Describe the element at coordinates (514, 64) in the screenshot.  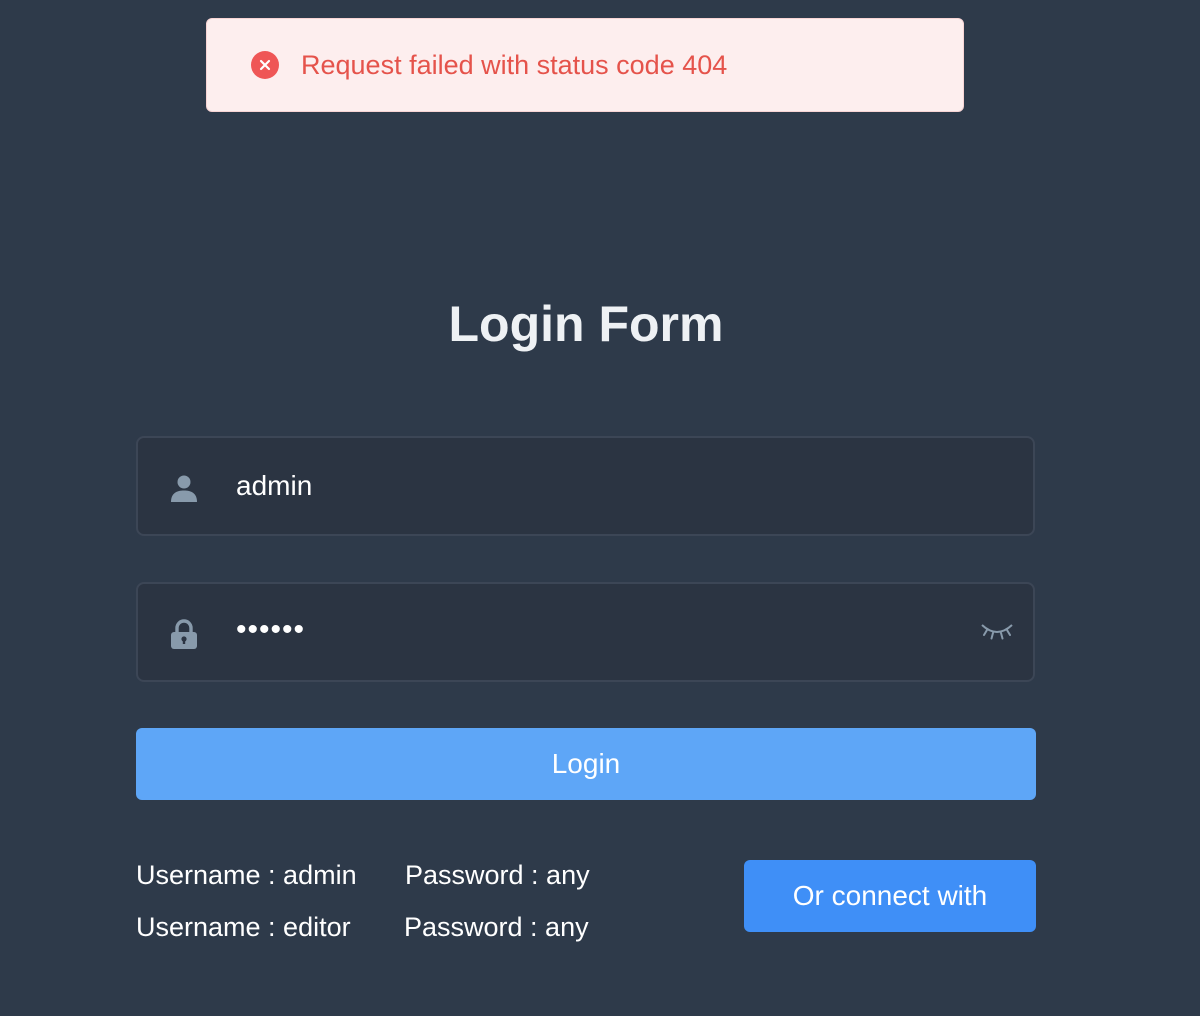
I see `error-message: Request failed with status code 404` at that location.